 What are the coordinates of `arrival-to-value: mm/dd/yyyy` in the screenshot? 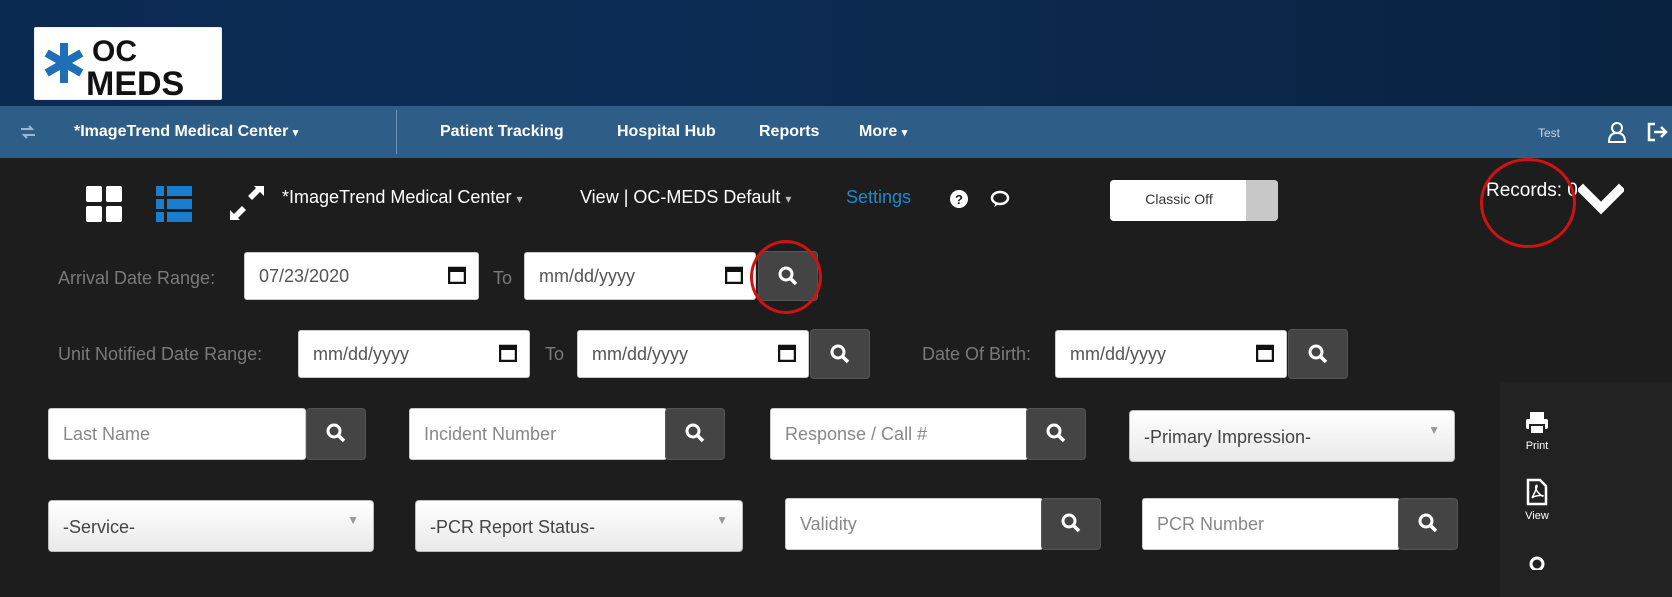 It's located at (587, 276).